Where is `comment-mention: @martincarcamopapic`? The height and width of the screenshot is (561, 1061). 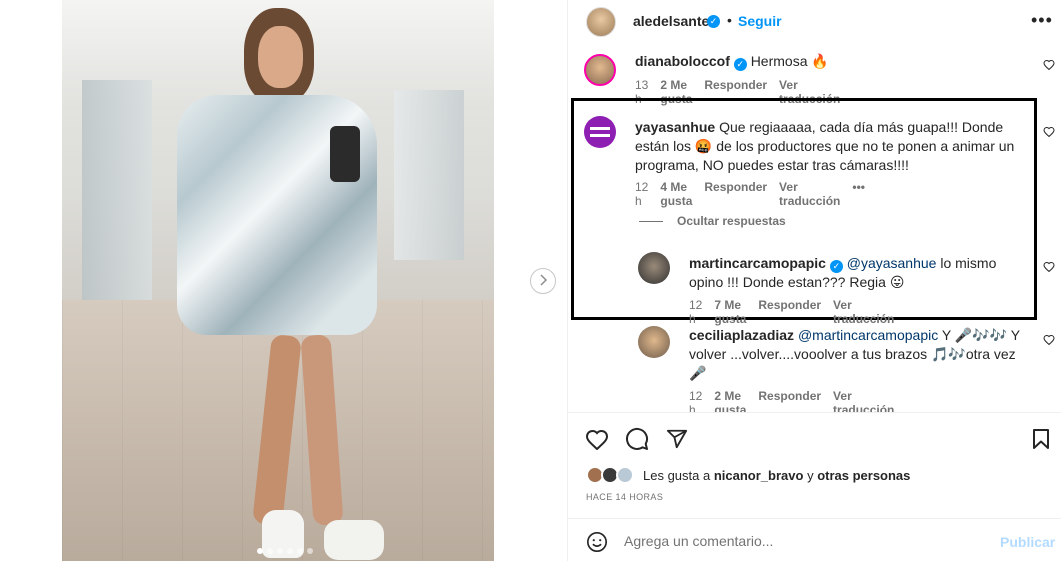
comment-mention: @martincarcamopapic is located at coordinates (868, 335).